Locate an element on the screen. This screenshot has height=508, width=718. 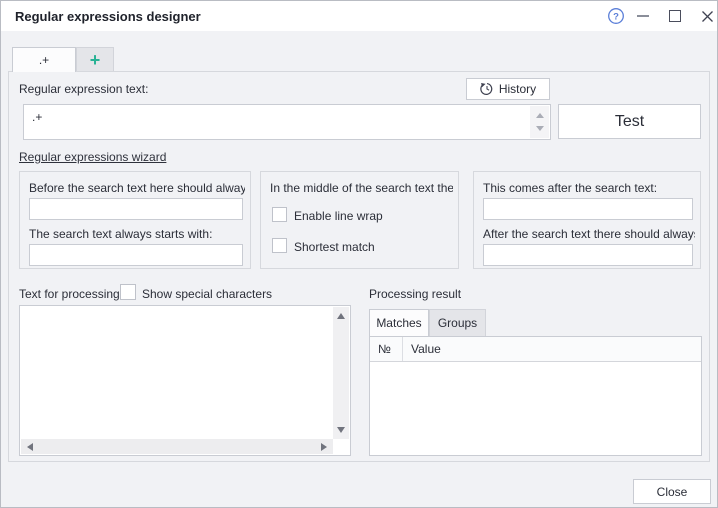
tab-current-expression: .+ is located at coordinates (44, 59).